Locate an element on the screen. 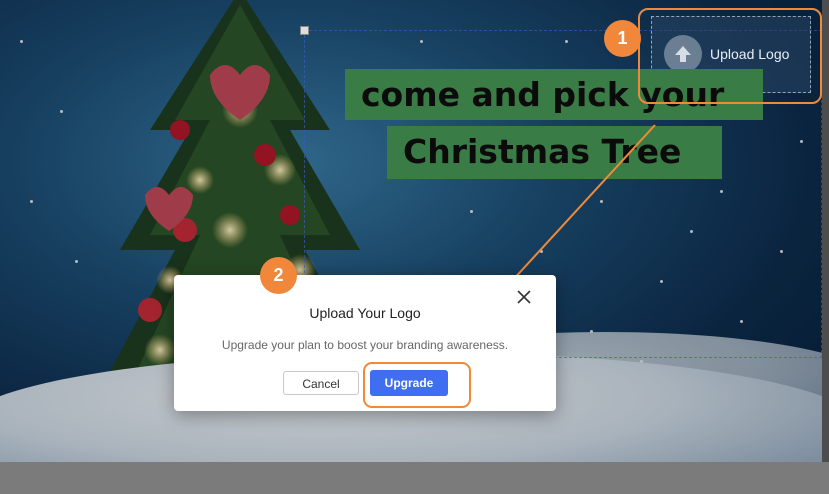 This screenshot has height=494, width=829. resize-handle is located at coordinates (304, 30).